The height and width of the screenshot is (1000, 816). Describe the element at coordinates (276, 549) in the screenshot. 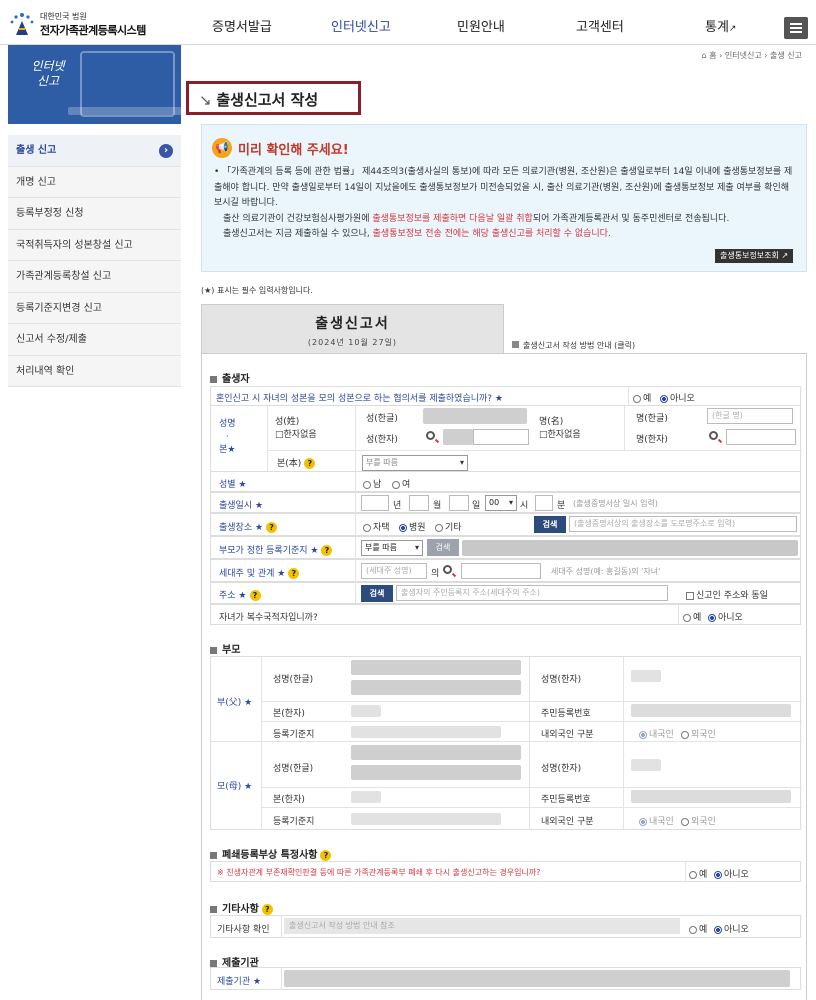

I see `registry-base-label: 부모가 정한 등록기준지 ★?` at that location.